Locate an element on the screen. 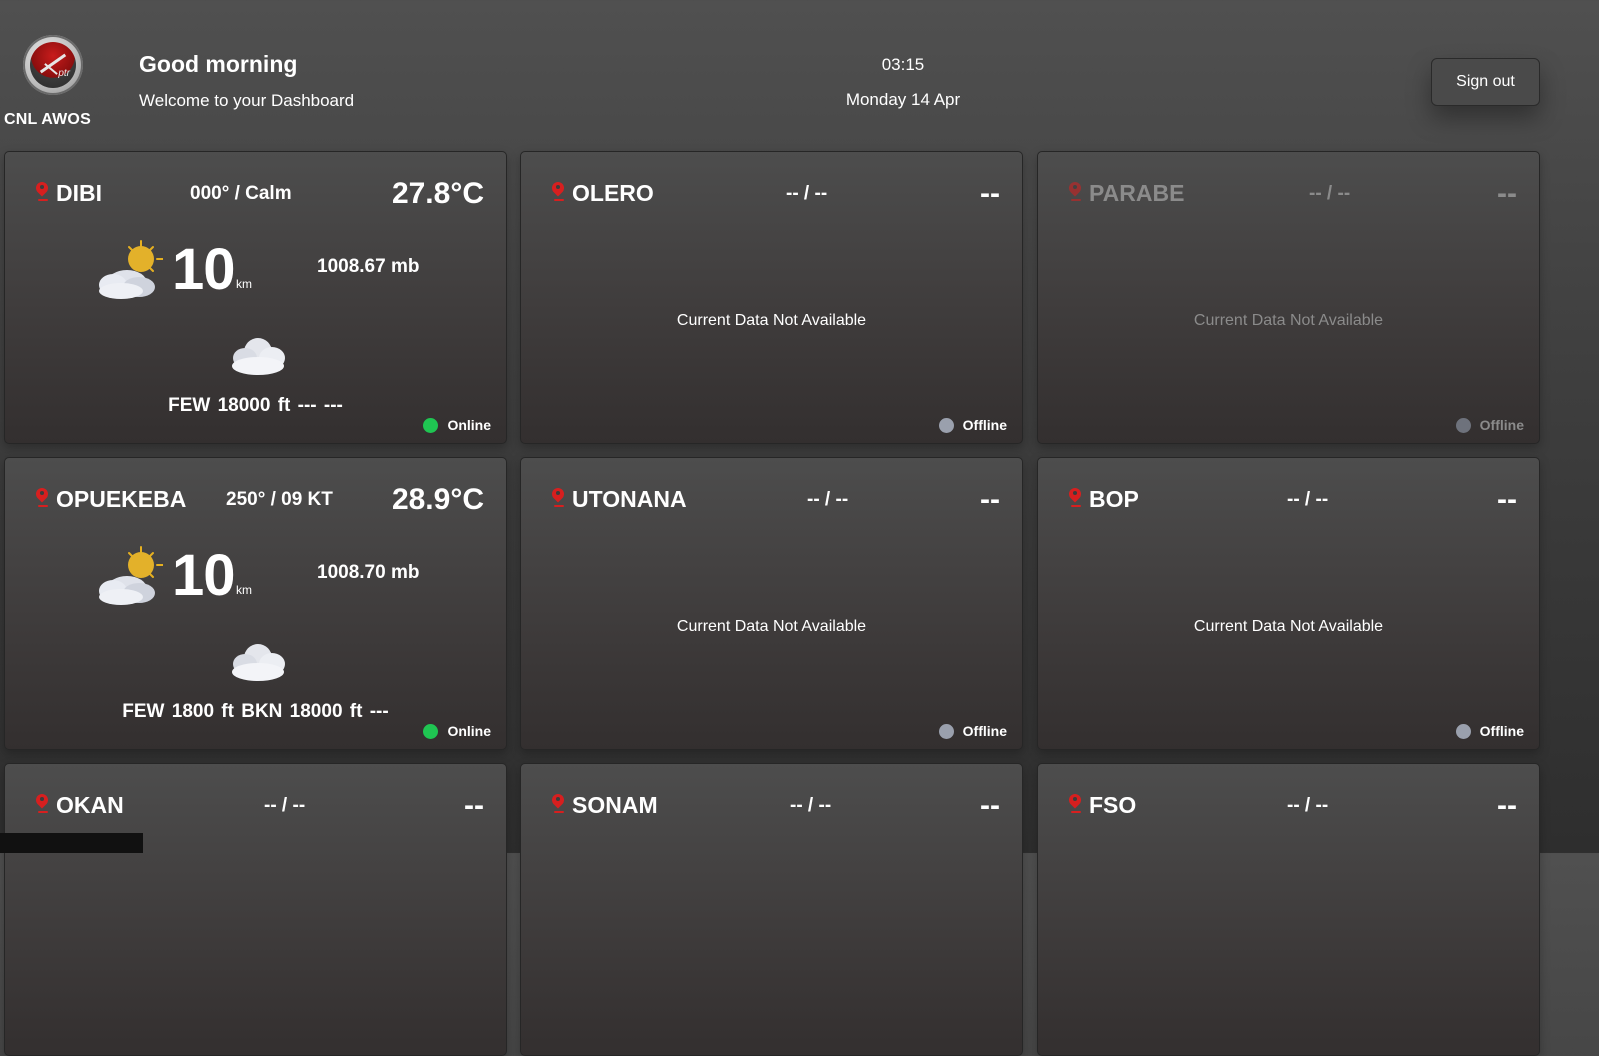  company-logo: ptr is located at coordinates (53, 65).